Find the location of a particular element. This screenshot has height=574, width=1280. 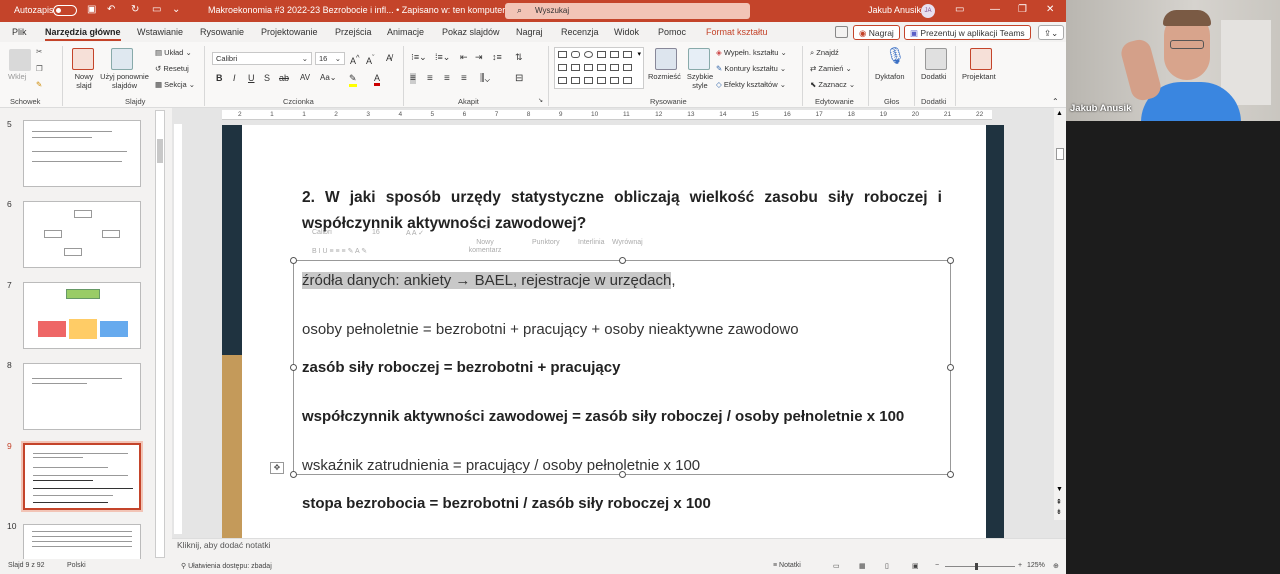

callout-shape-icon is located at coordinates (601, 67).